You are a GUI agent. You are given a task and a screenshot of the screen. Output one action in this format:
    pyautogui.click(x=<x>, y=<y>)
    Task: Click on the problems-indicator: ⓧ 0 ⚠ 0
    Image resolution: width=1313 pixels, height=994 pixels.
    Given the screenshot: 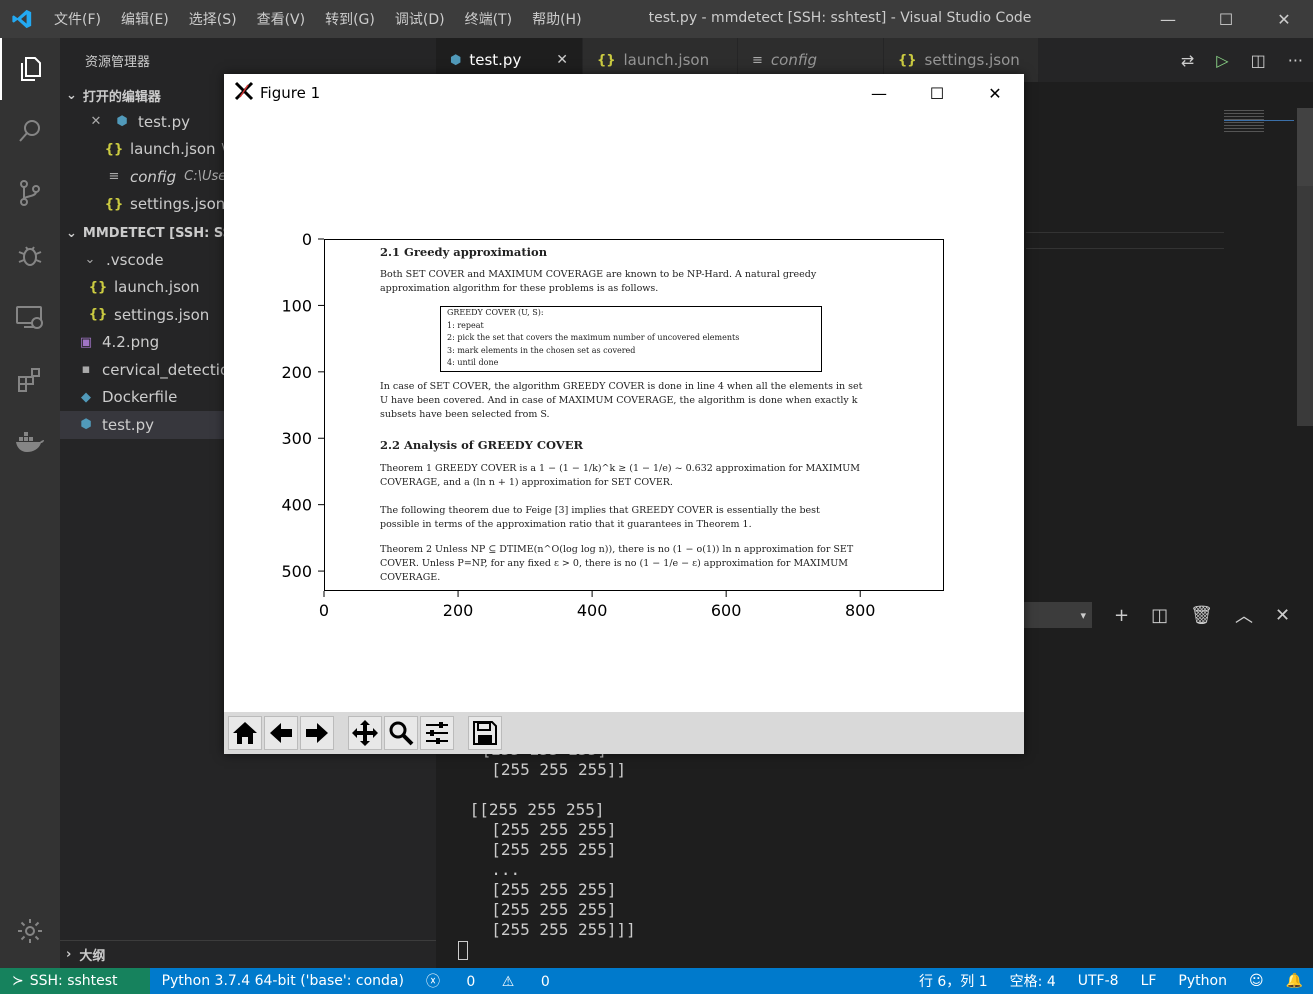 What is the action you would take?
    pyautogui.click(x=499, y=981)
    